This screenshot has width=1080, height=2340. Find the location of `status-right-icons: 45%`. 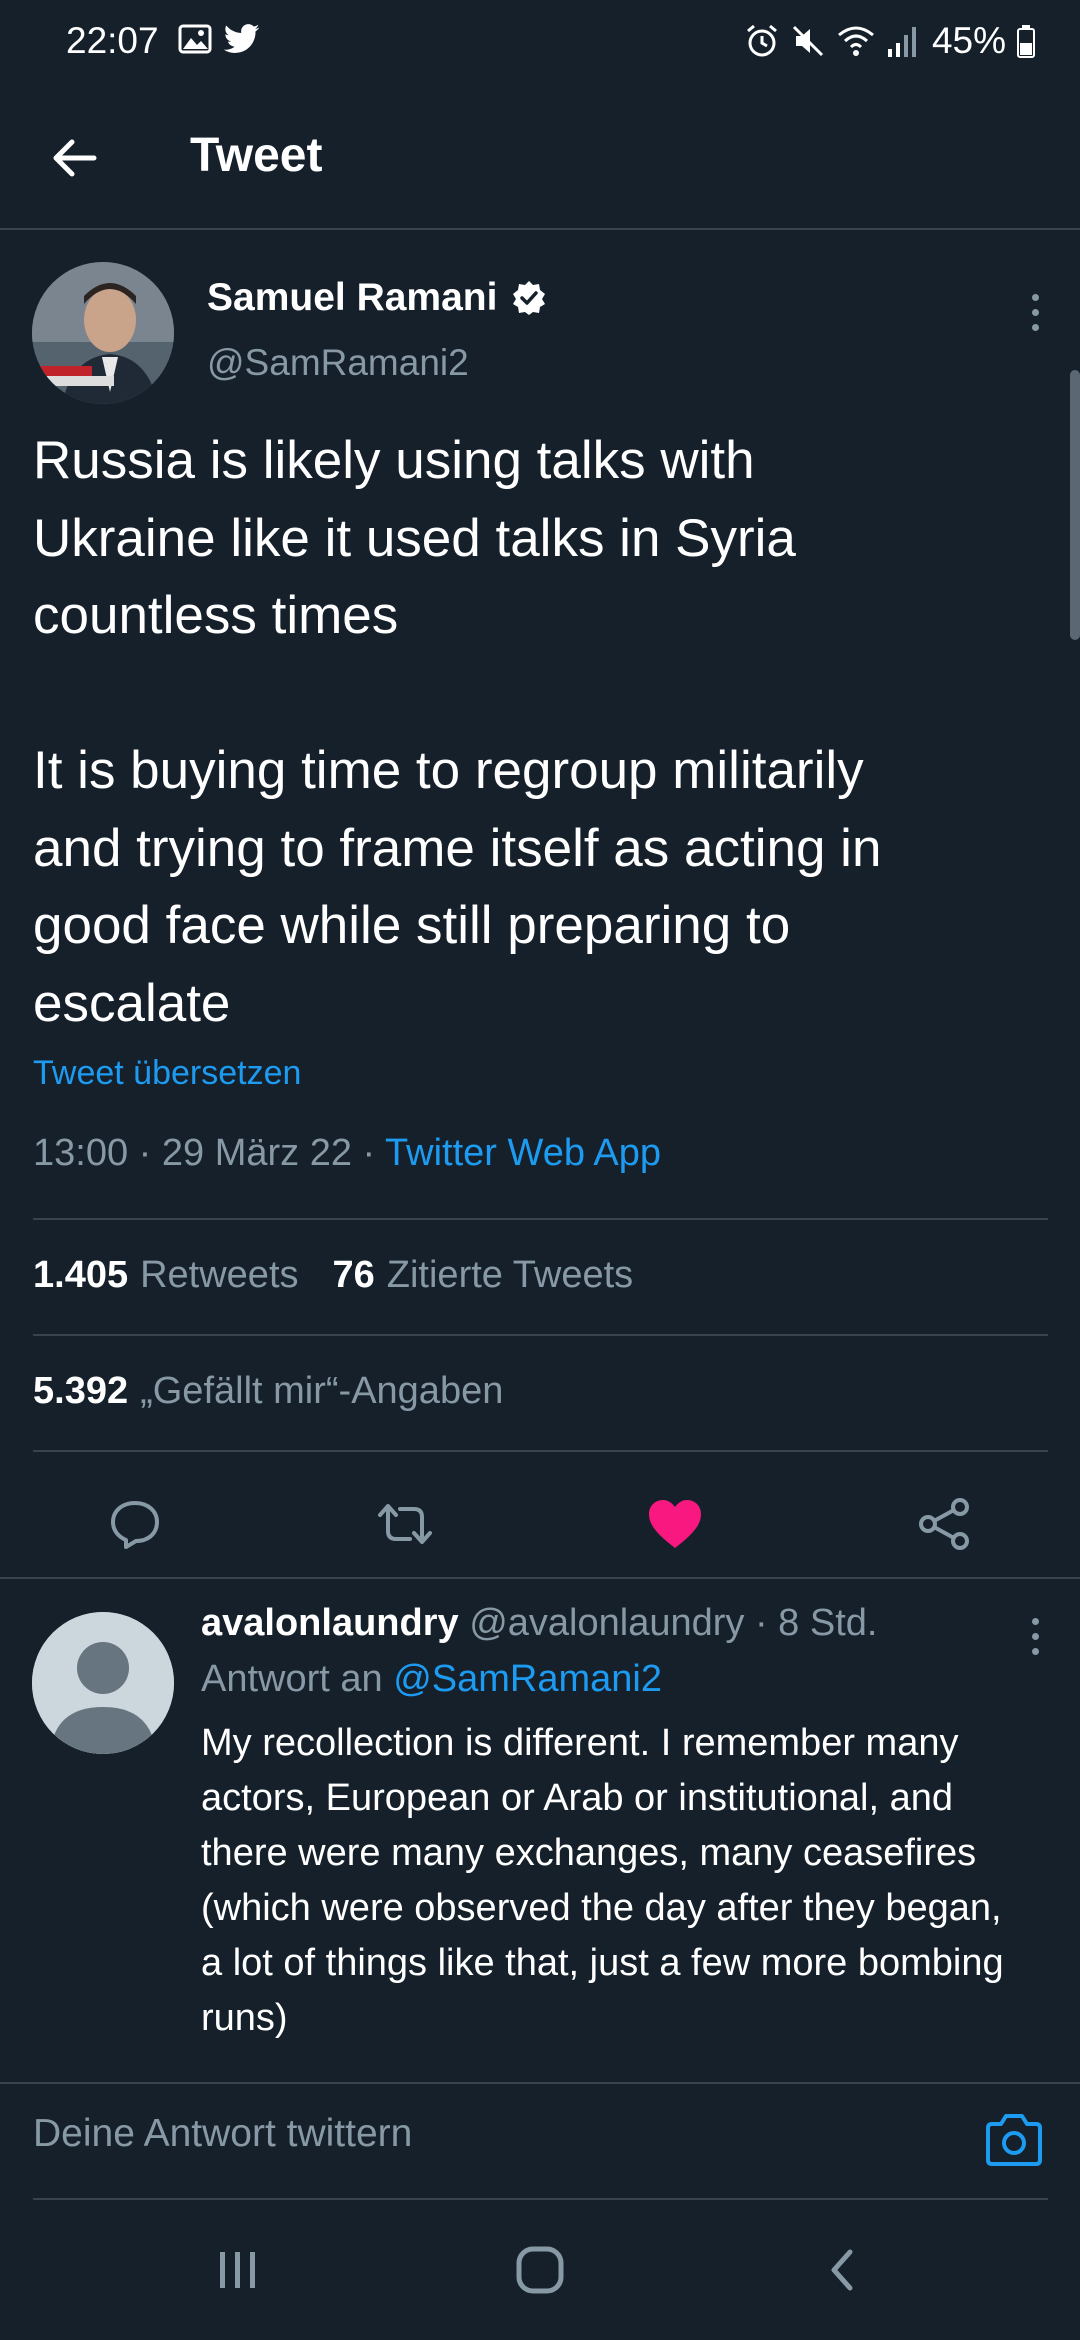

status-right-icons: 45% is located at coordinates (890, 41).